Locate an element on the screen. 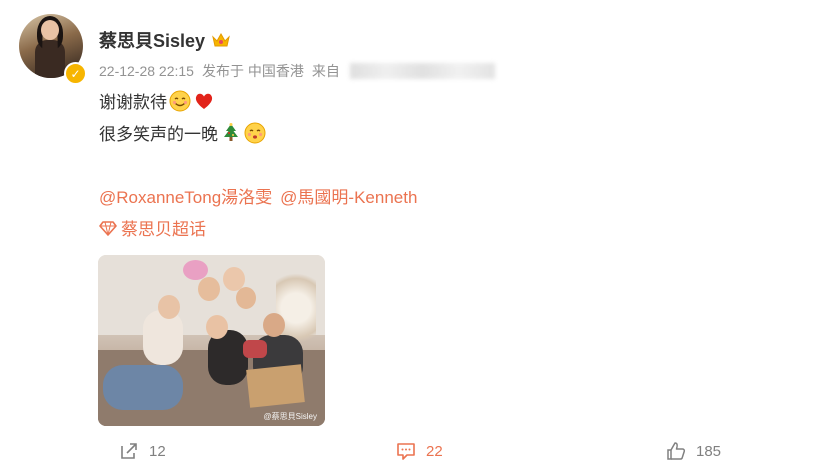 The width and height of the screenshot is (826, 475). mention-link-roxanne: @RoxanneTong湯洛雯 is located at coordinates (185, 195).